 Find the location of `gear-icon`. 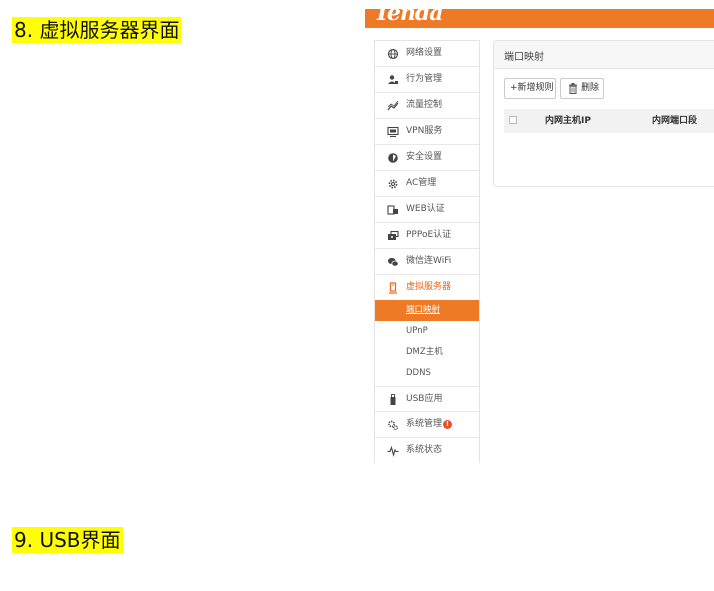

gear-icon is located at coordinates (393, 184).